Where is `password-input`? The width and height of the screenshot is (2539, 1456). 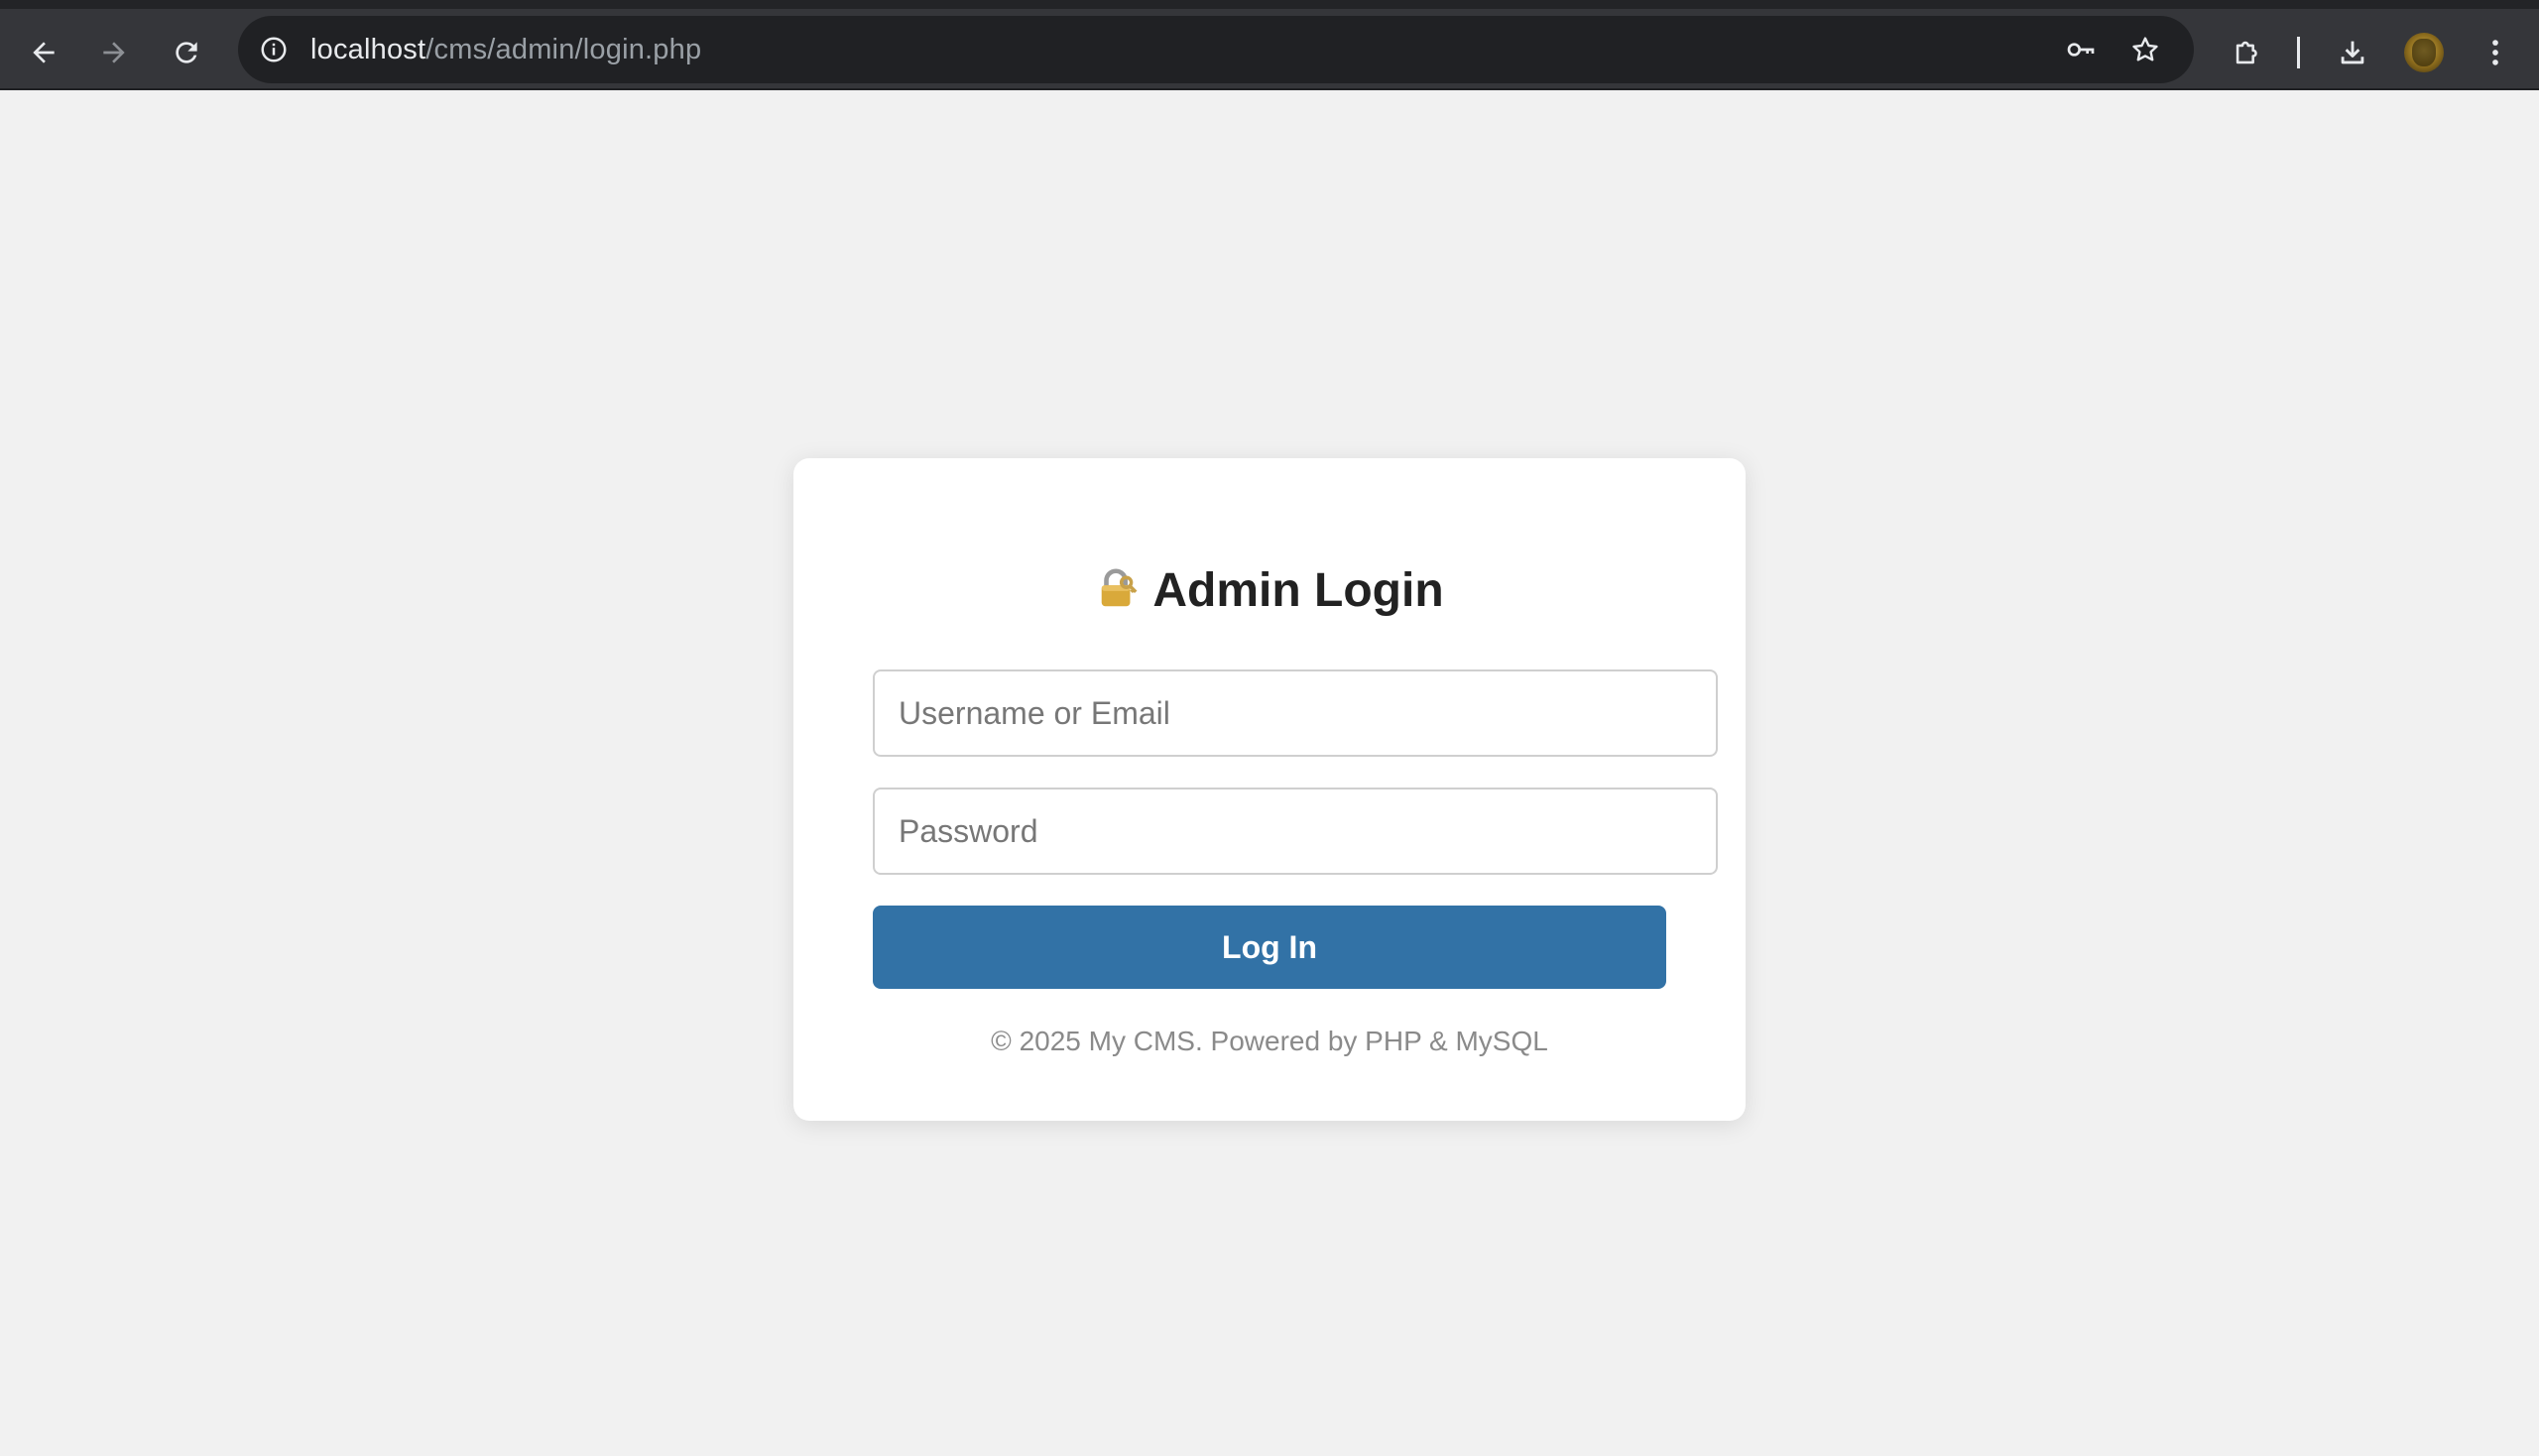
password-input is located at coordinates (1295, 831).